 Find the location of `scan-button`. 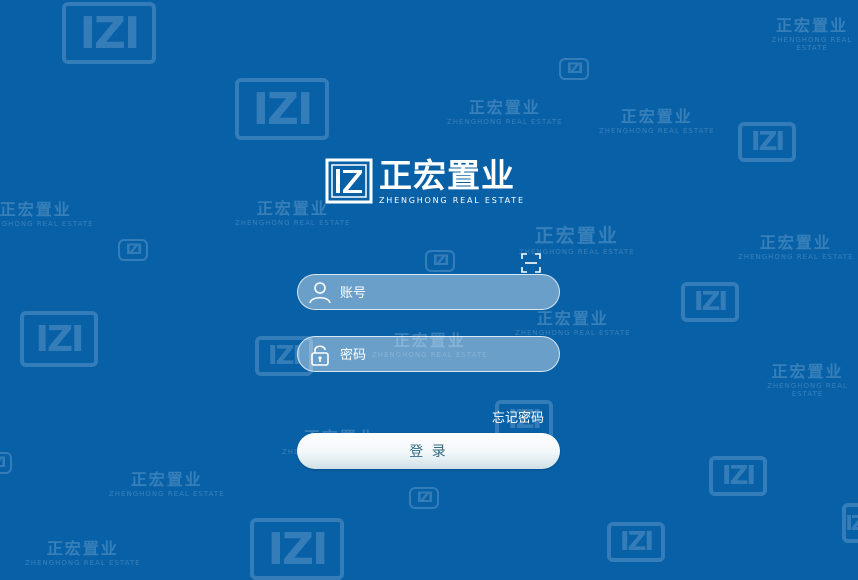

scan-button is located at coordinates (531, 263).